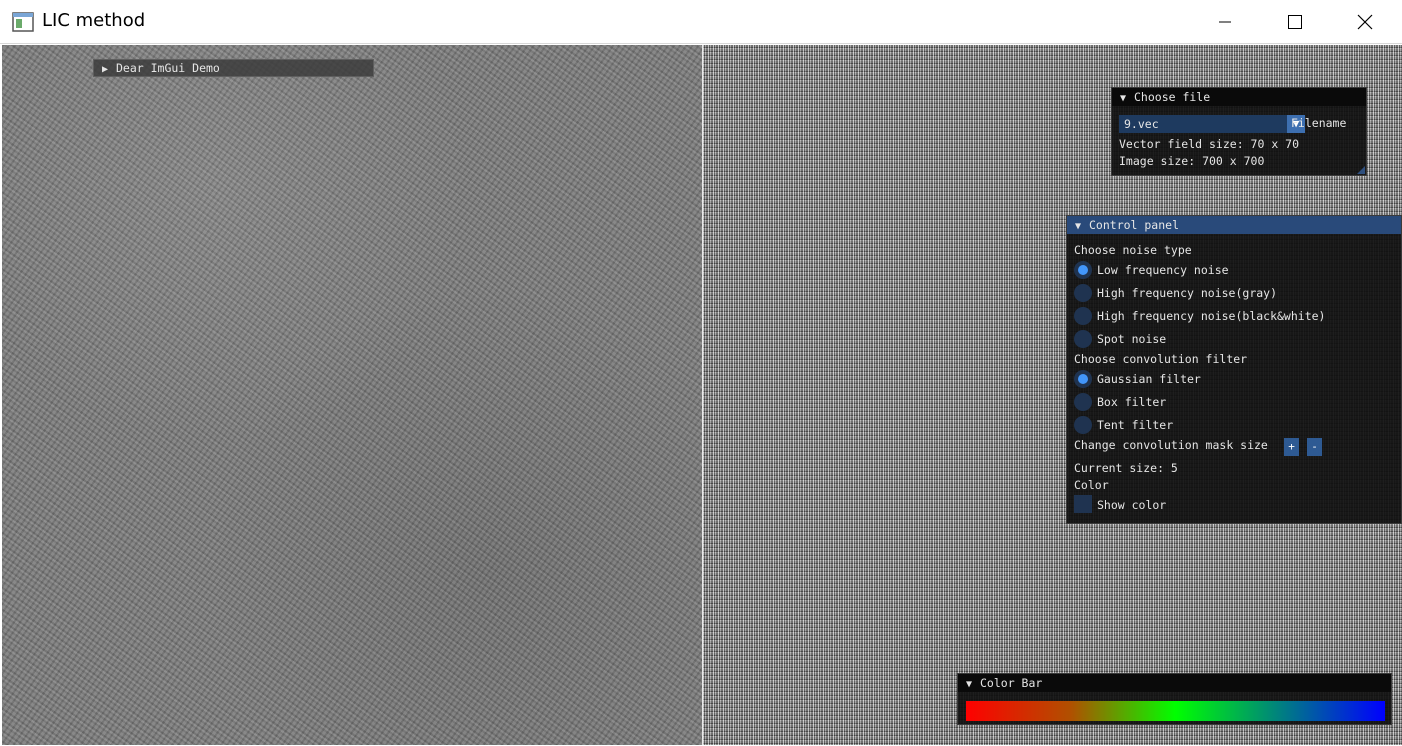  Describe the element at coordinates (1083, 379) in the screenshot. I see `radio-gaussian-filter` at that location.